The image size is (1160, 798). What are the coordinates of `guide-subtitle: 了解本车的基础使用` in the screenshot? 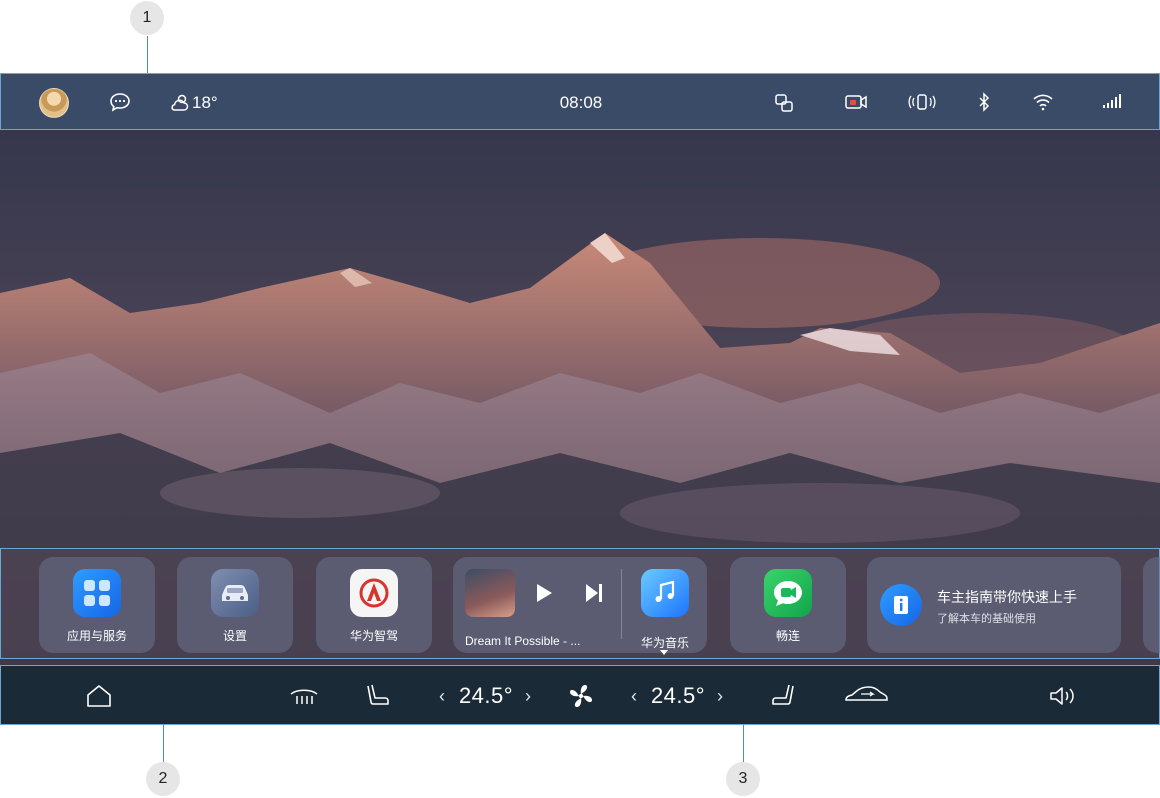 It's located at (986, 619).